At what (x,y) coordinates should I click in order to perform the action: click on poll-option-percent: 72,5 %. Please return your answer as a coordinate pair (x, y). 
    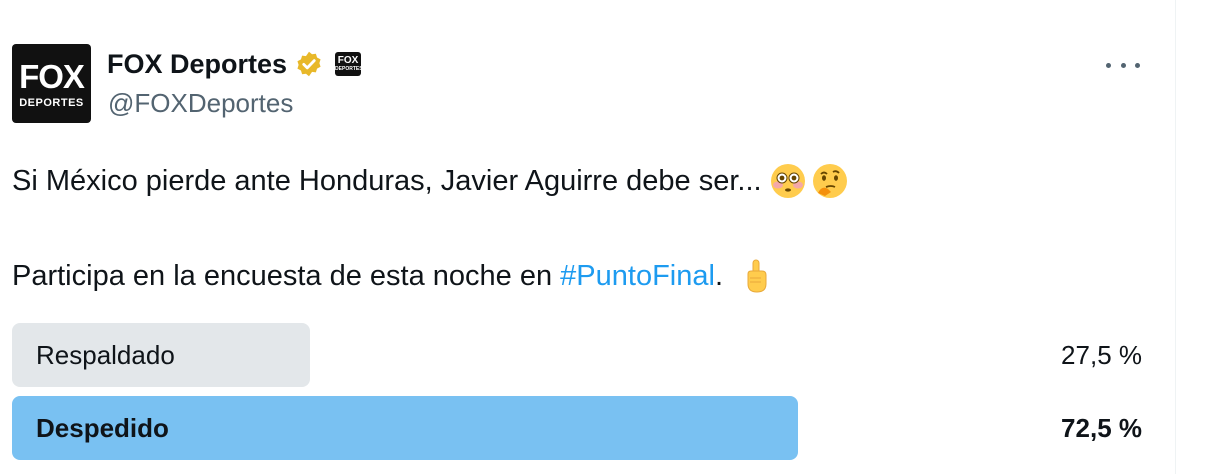
    Looking at the image, I should click on (1101, 428).